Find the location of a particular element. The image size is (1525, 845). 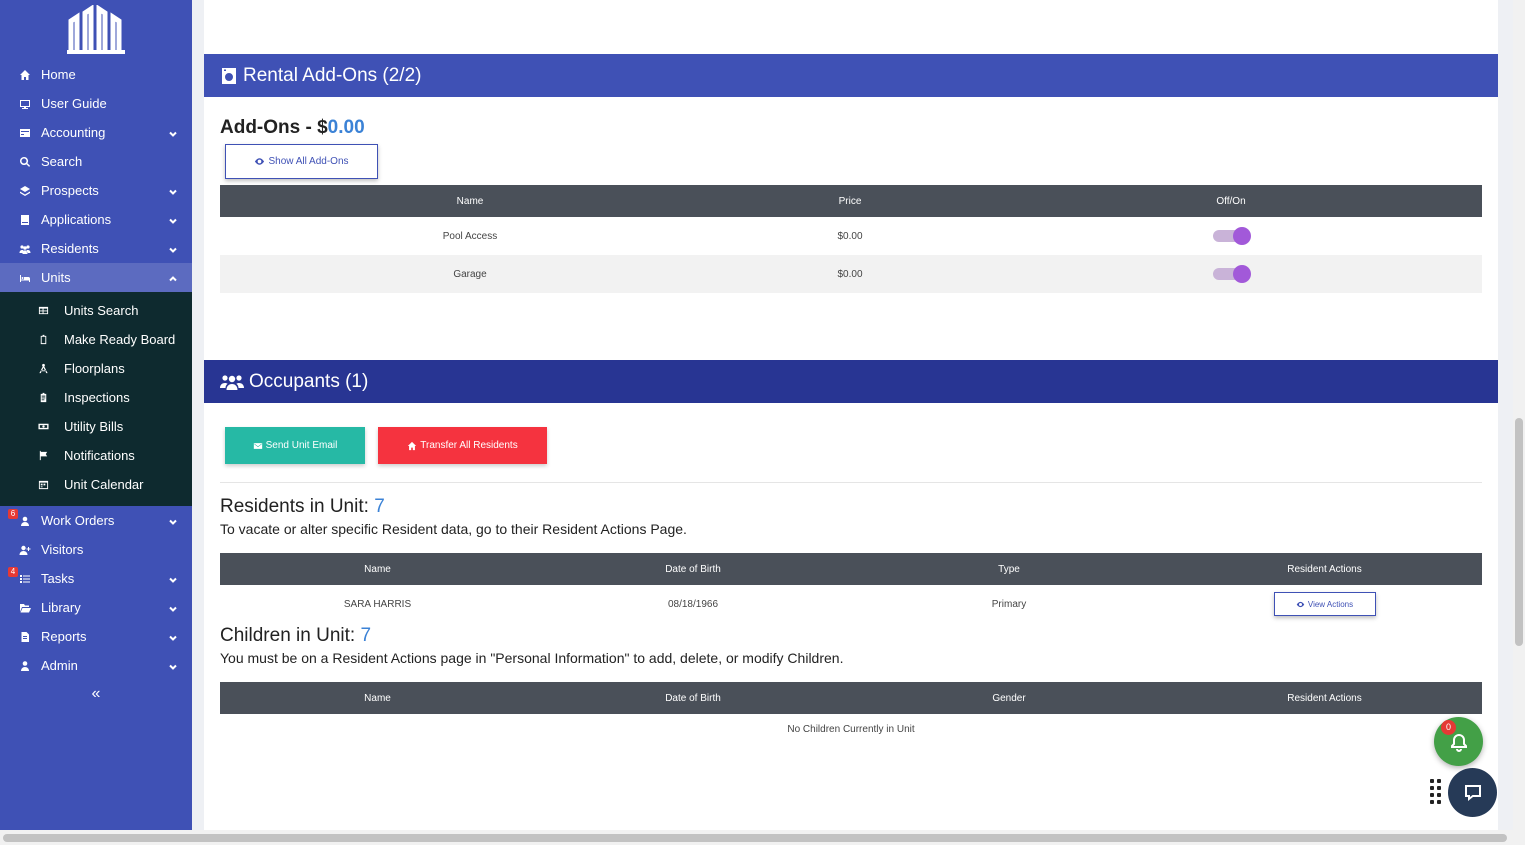

sidebar-item-label: Accounting is located at coordinates (73, 132).